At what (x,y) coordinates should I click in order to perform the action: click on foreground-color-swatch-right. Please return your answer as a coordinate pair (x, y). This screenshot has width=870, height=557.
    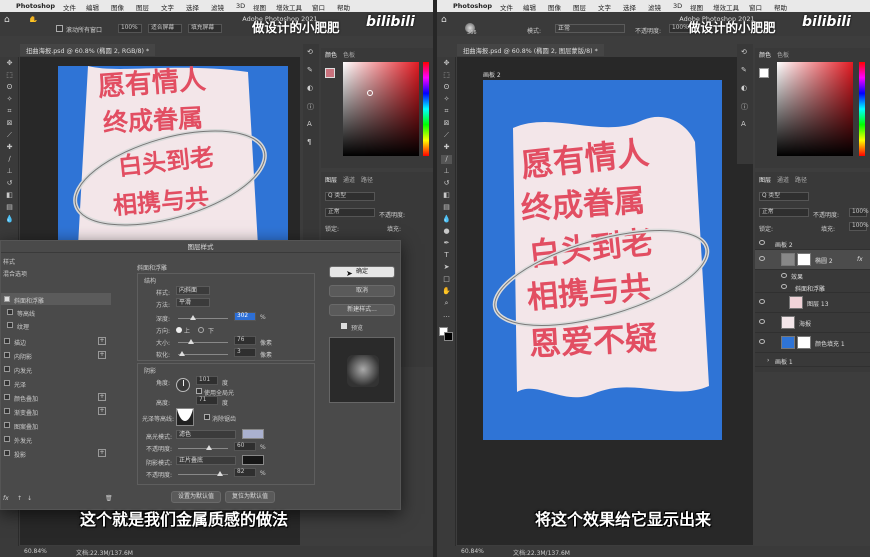
    Looking at the image, I should click on (764, 73).